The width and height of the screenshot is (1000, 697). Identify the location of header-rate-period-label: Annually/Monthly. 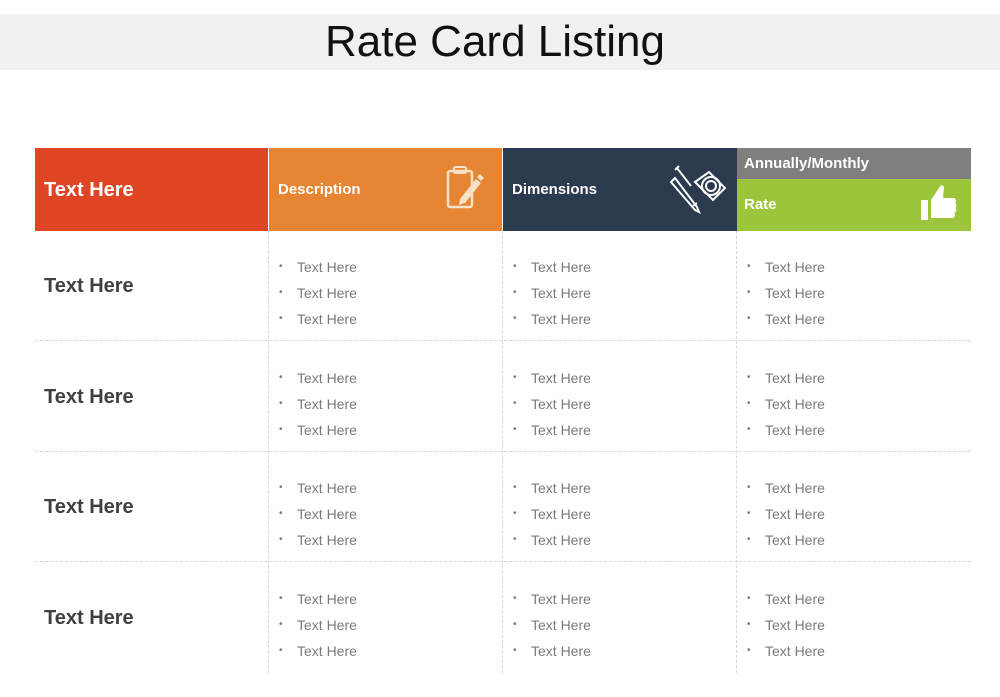
(806, 163).